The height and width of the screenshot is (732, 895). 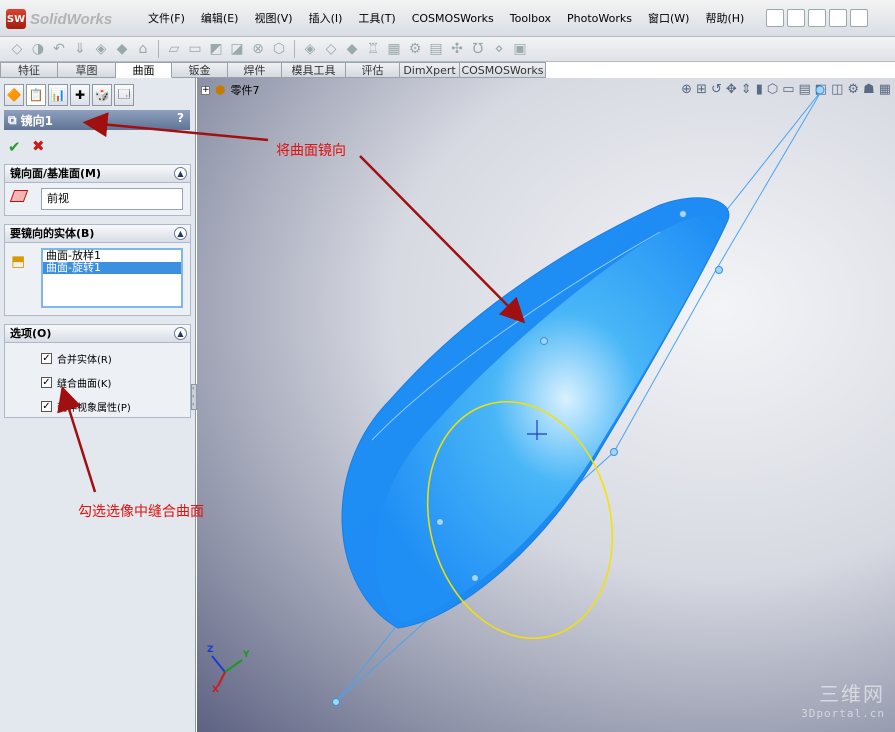 I want to click on menu-toolbox: Toolbox, so click(x=530, y=19).